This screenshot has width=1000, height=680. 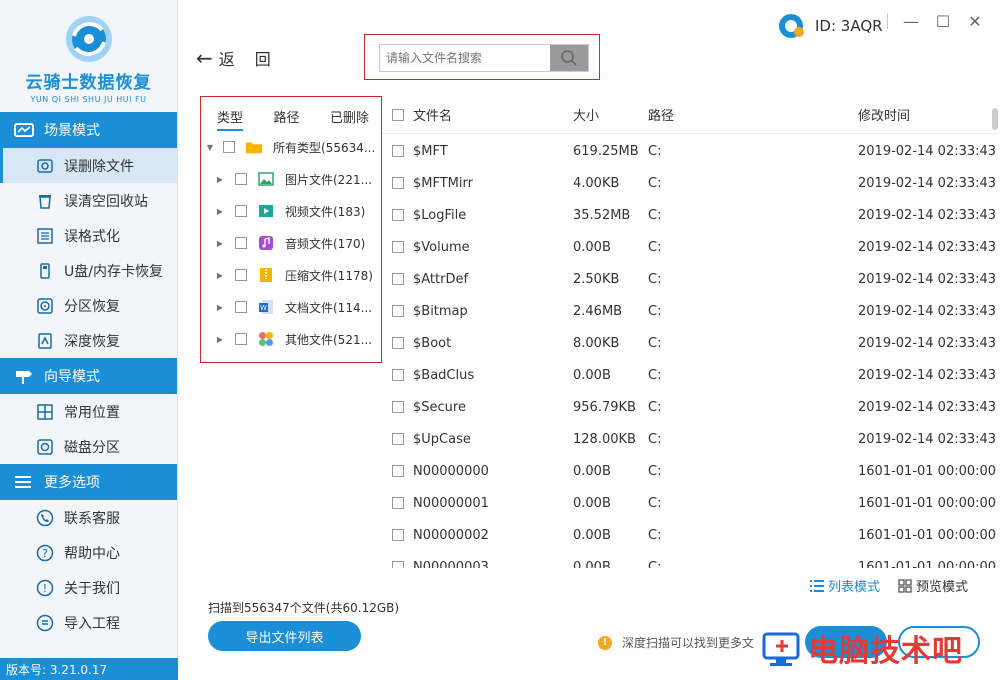 I want to click on nav-usb-card: U盘/内存卡恢复, so click(x=88, y=270).